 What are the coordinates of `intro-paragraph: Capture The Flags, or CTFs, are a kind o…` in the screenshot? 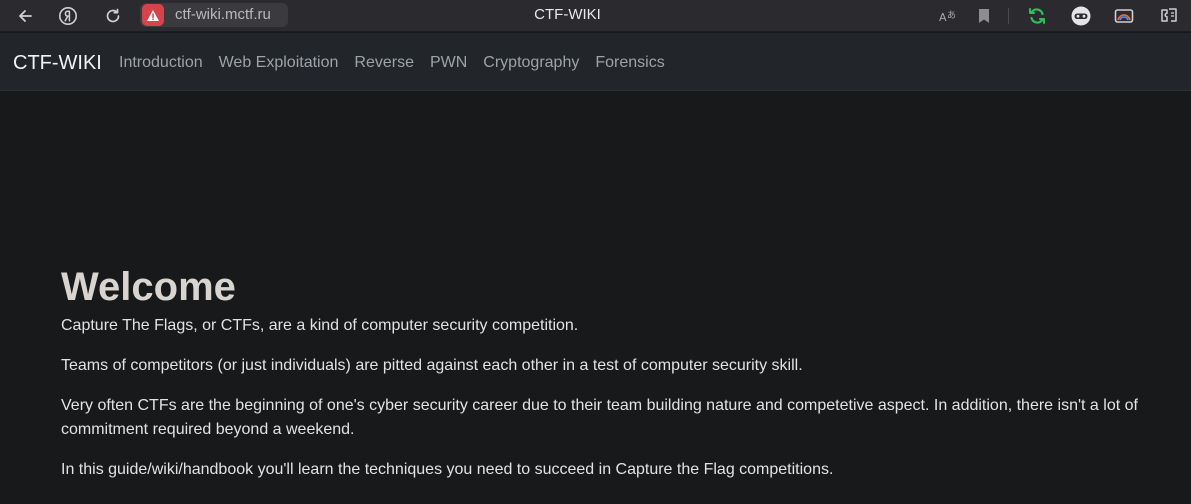 It's located at (320, 325).